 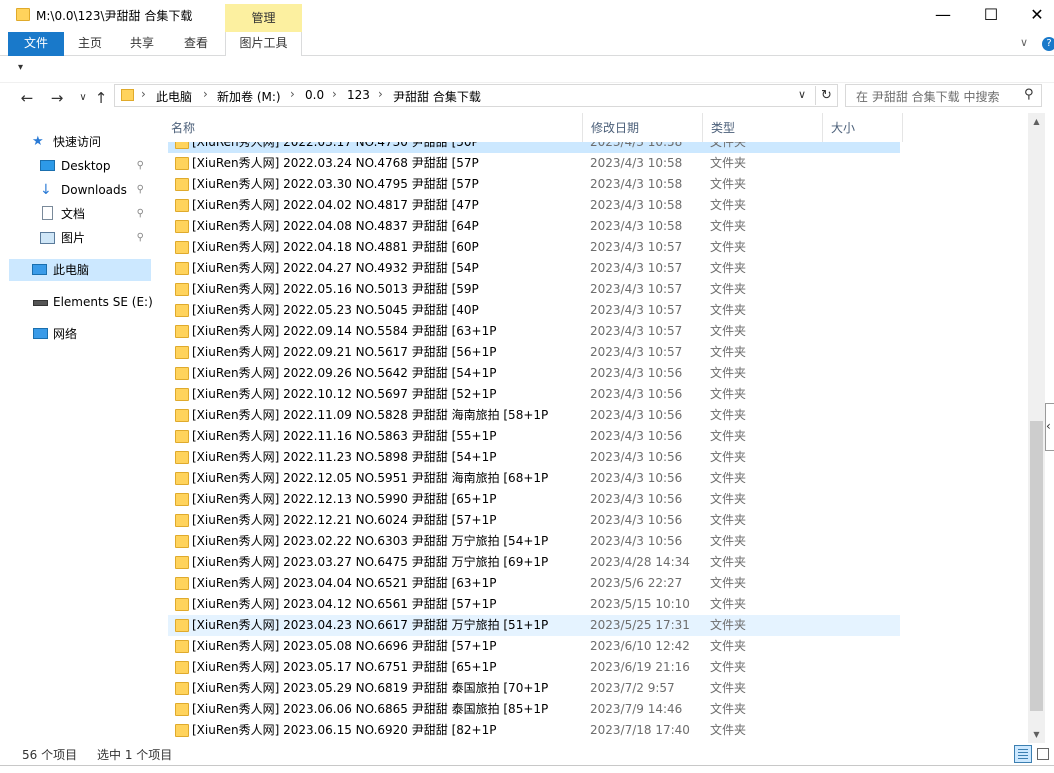 What do you see at coordinates (437, 96) in the screenshot?
I see `breadcrumb-current-folder: 尹甜甜 合集下载` at bounding box center [437, 96].